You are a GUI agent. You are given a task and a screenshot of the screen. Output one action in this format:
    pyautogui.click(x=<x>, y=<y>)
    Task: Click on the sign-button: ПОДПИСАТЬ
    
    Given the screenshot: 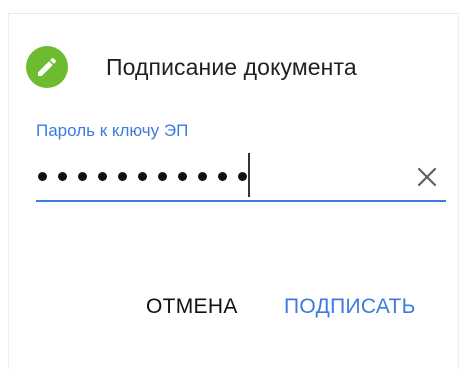 What is the action you would take?
    pyautogui.click(x=350, y=307)
    